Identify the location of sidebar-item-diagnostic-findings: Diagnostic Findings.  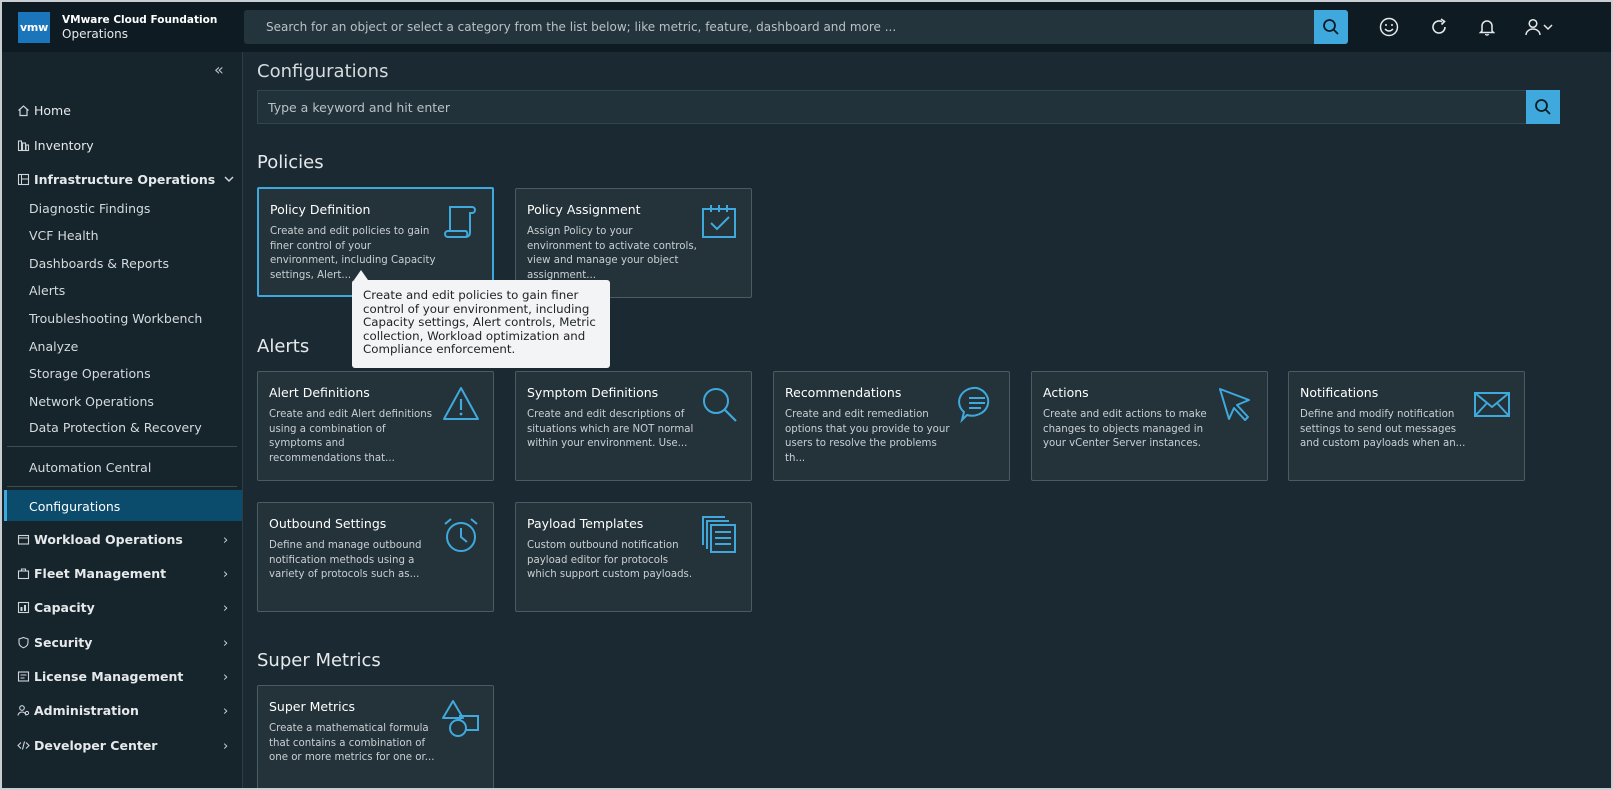
(89, 208).